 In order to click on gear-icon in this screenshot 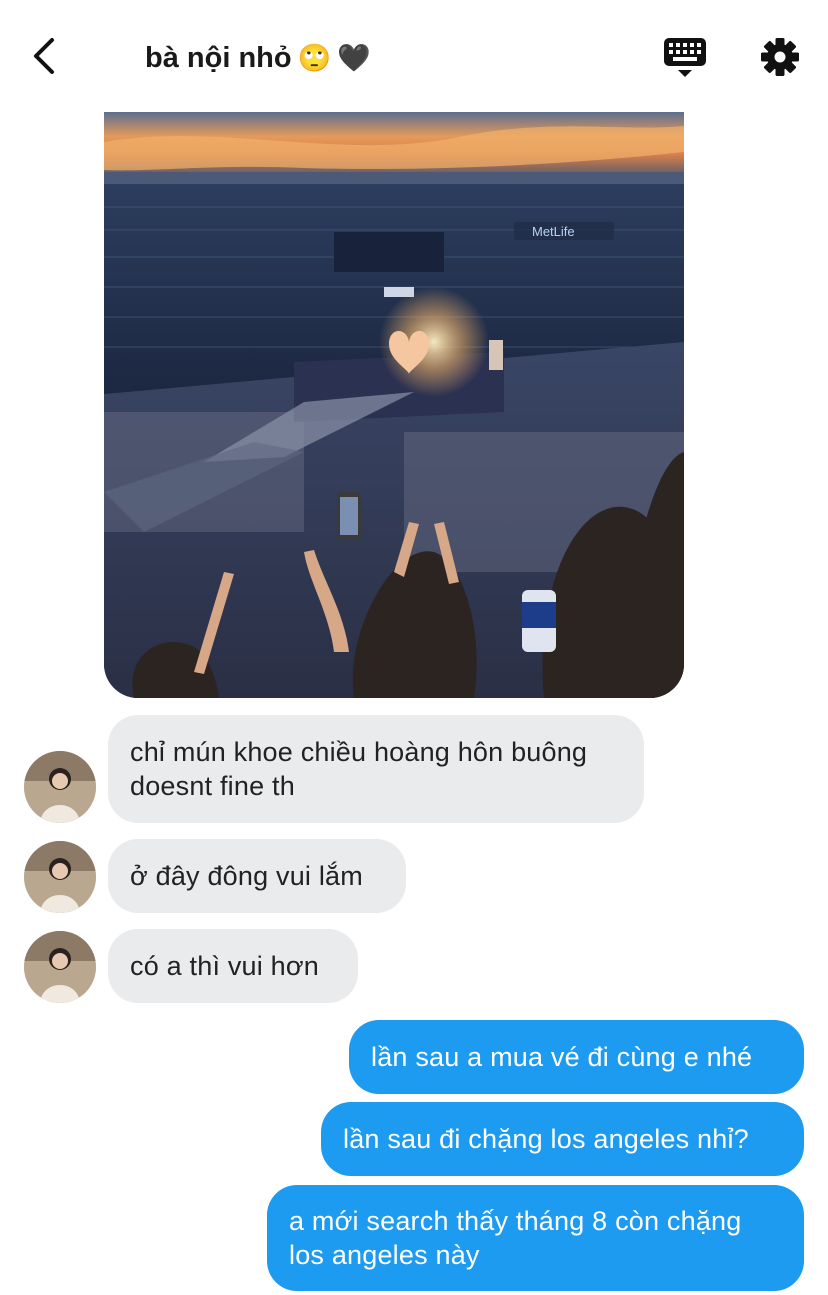, I will do `click(780, 57)`.